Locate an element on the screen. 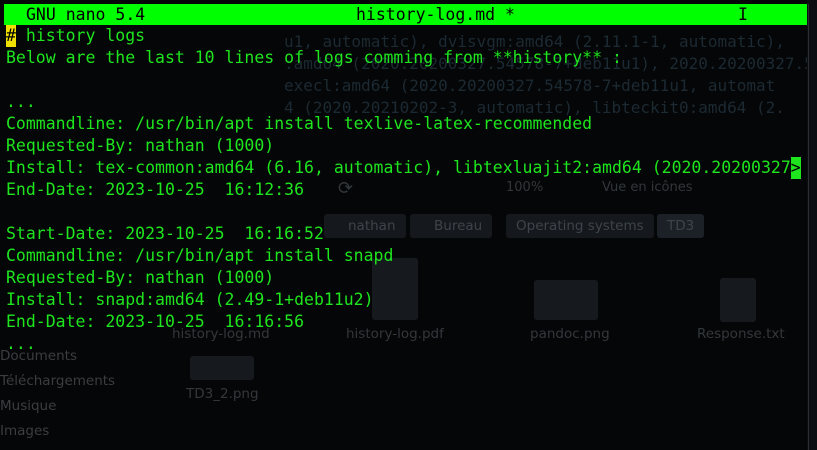 The image size is (817, 450). buffer-line: # history logs is located at coordinates (75, 36).